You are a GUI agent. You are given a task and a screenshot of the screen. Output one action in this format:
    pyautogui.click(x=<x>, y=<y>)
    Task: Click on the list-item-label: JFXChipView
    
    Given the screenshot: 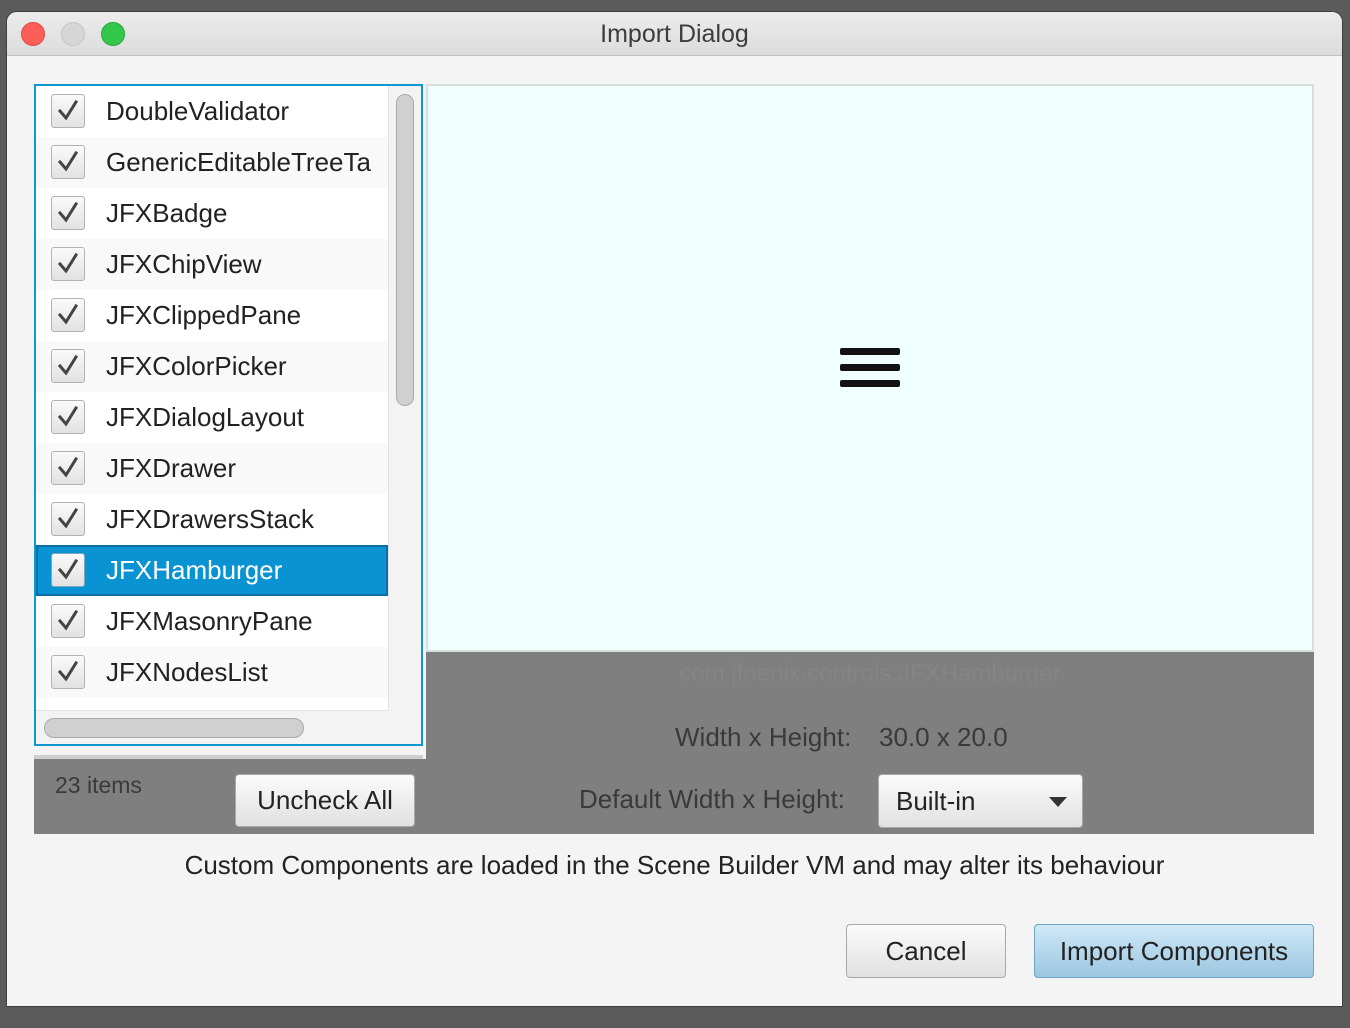 What is the action you would take?
    pyautogui.click(x=184, y=264)
    